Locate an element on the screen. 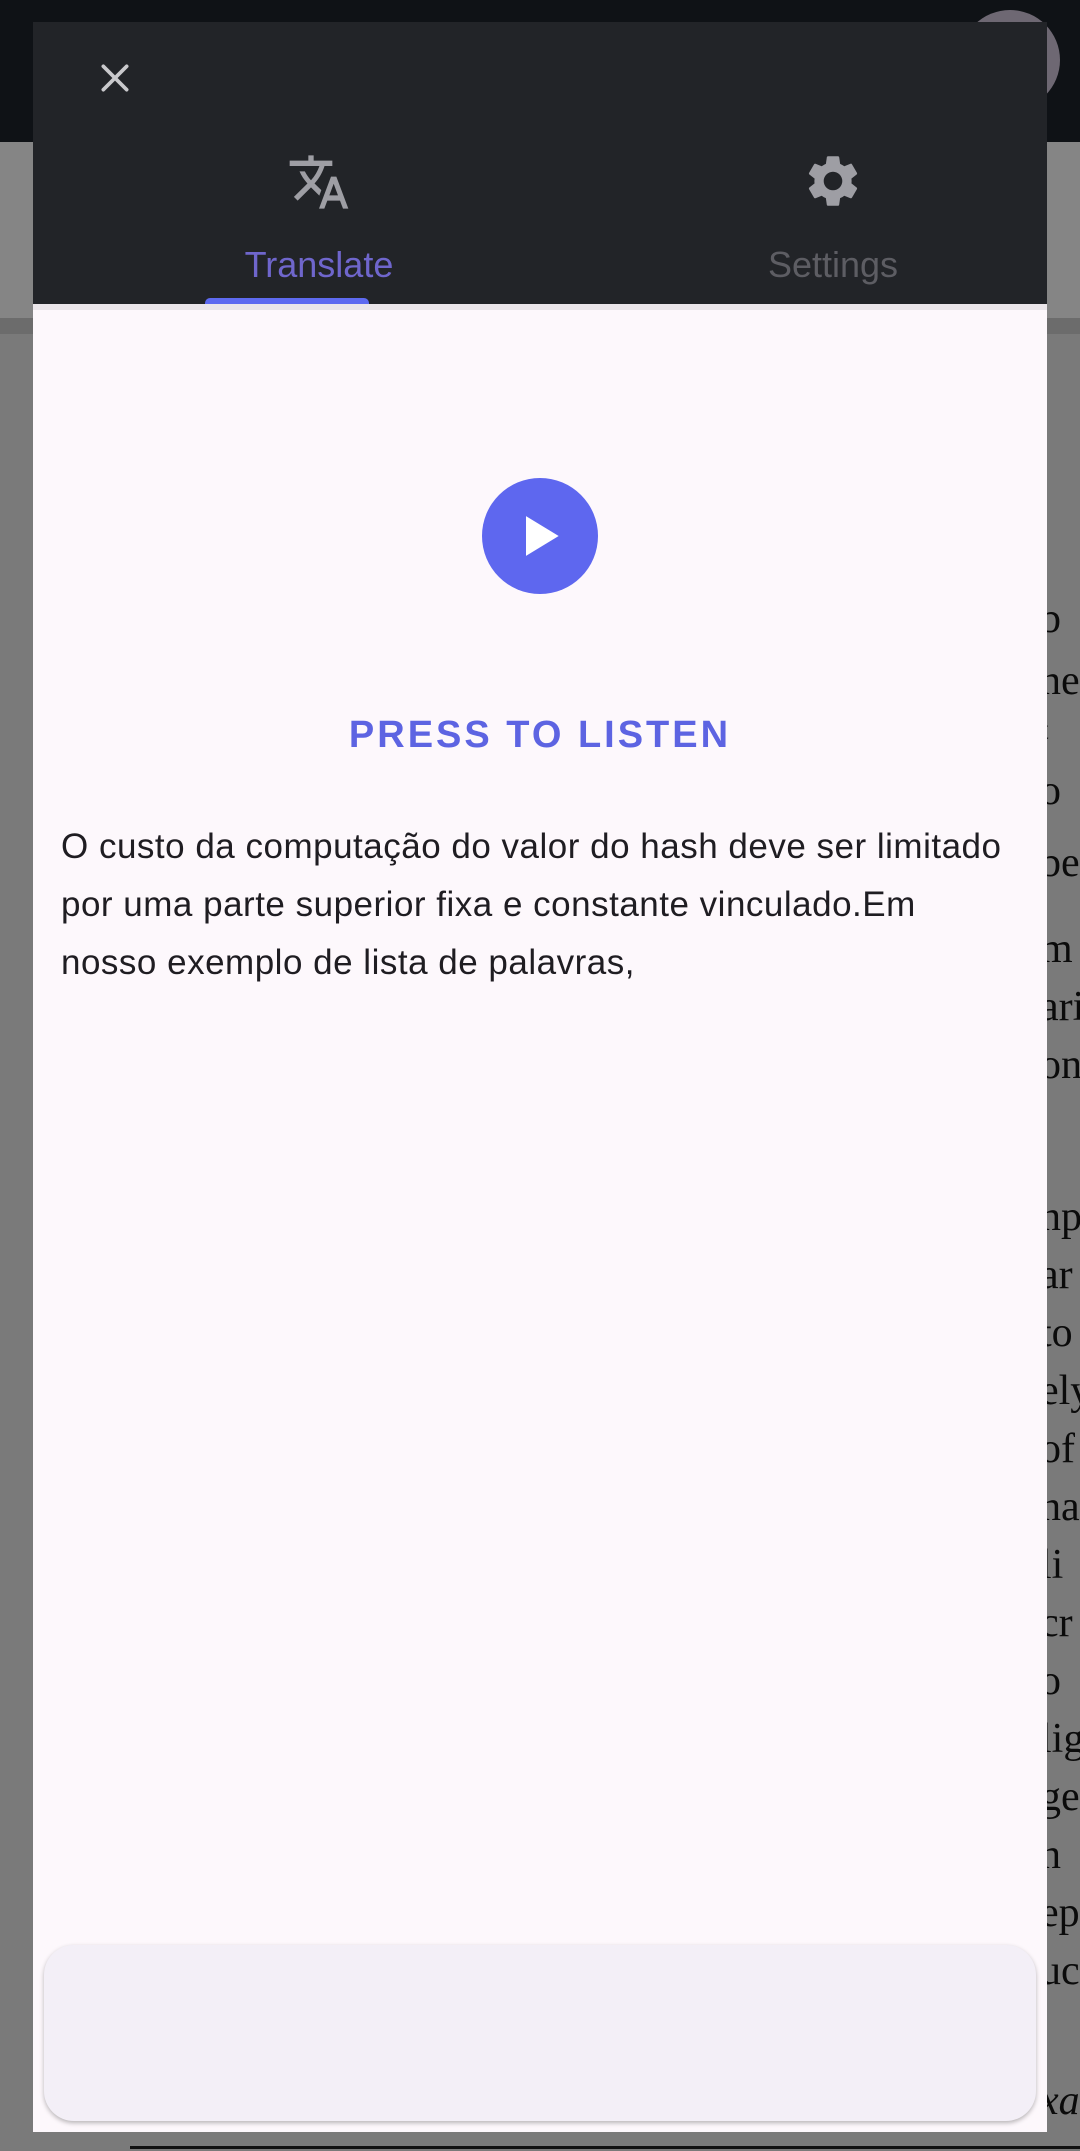 Image resolution: width=1080 pixels, height=2151 pixels. tab-settings-label: Settings is located at coordinates (833, 264).